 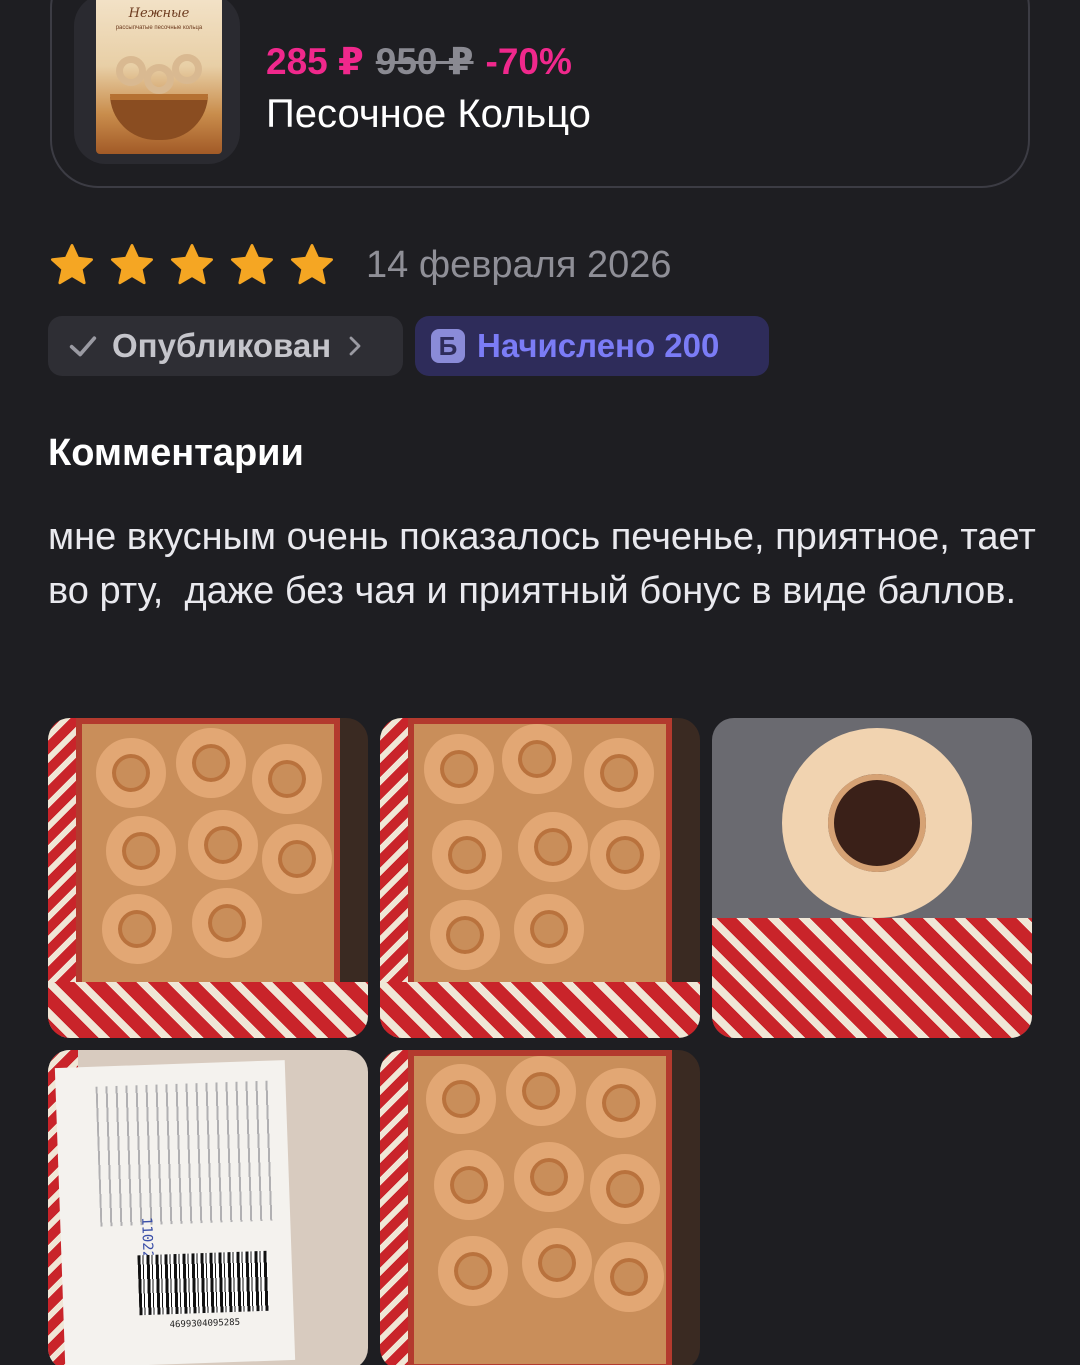 I want to click on price-row: 285 ₽ 950 ₽ -70%, so click(x=419, y=61).